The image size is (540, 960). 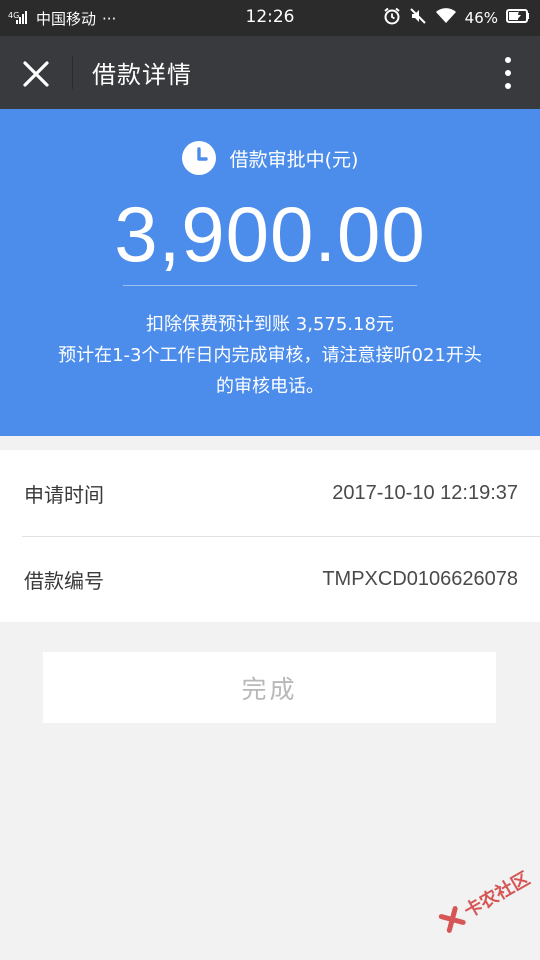 I want to click on close-icon, so click(x=36, y=74).